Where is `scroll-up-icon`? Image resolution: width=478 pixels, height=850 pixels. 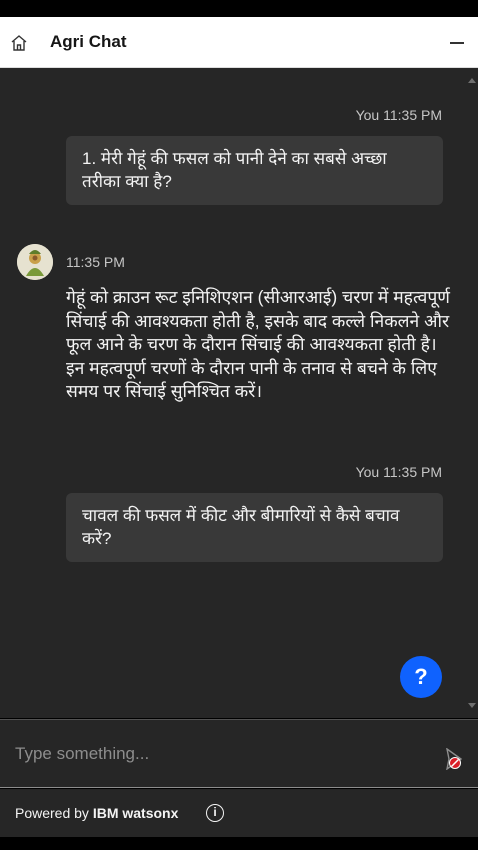 scroll-up-icon is located at coordinates (472, 80).